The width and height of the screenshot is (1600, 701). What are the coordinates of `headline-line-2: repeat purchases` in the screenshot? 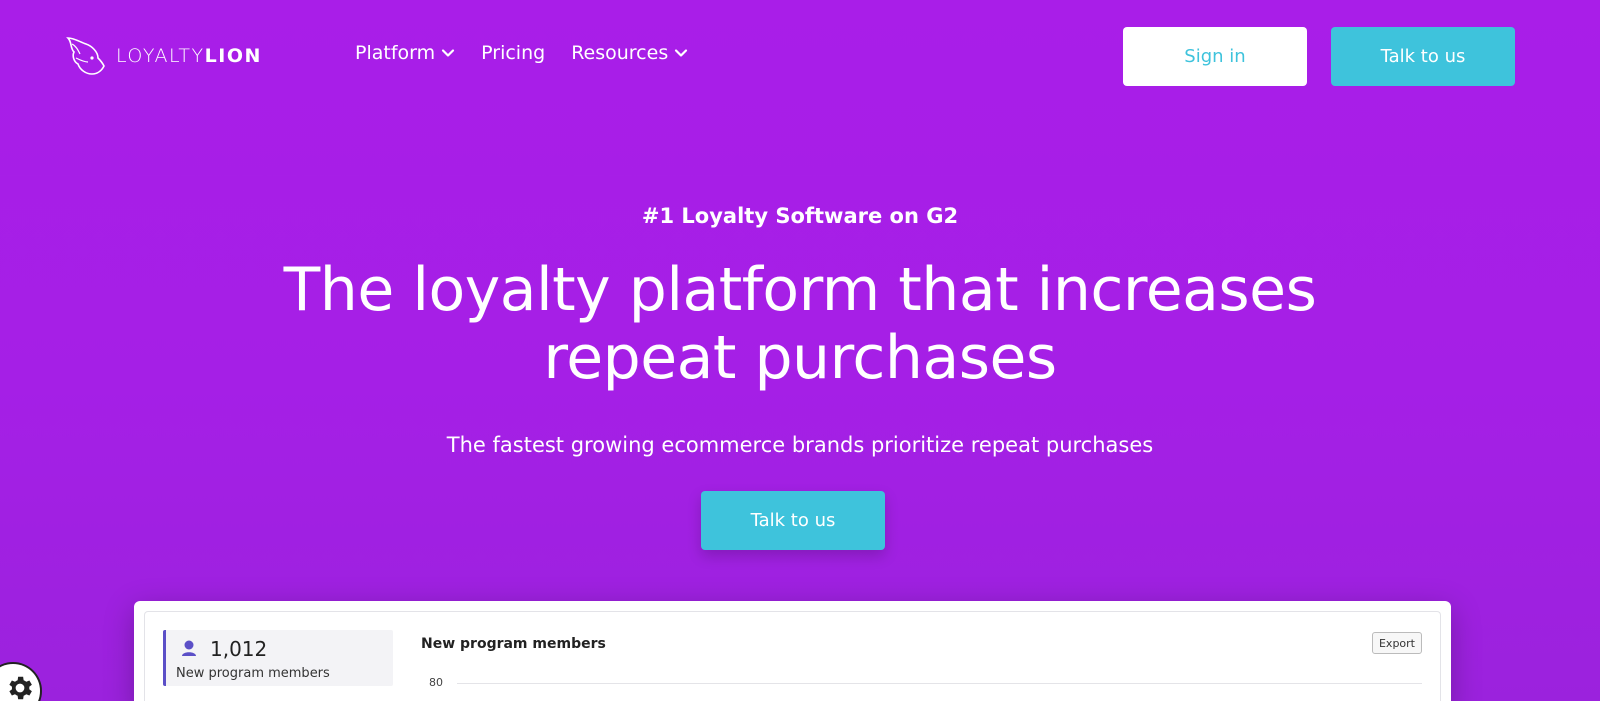 It's located at (800, 358).